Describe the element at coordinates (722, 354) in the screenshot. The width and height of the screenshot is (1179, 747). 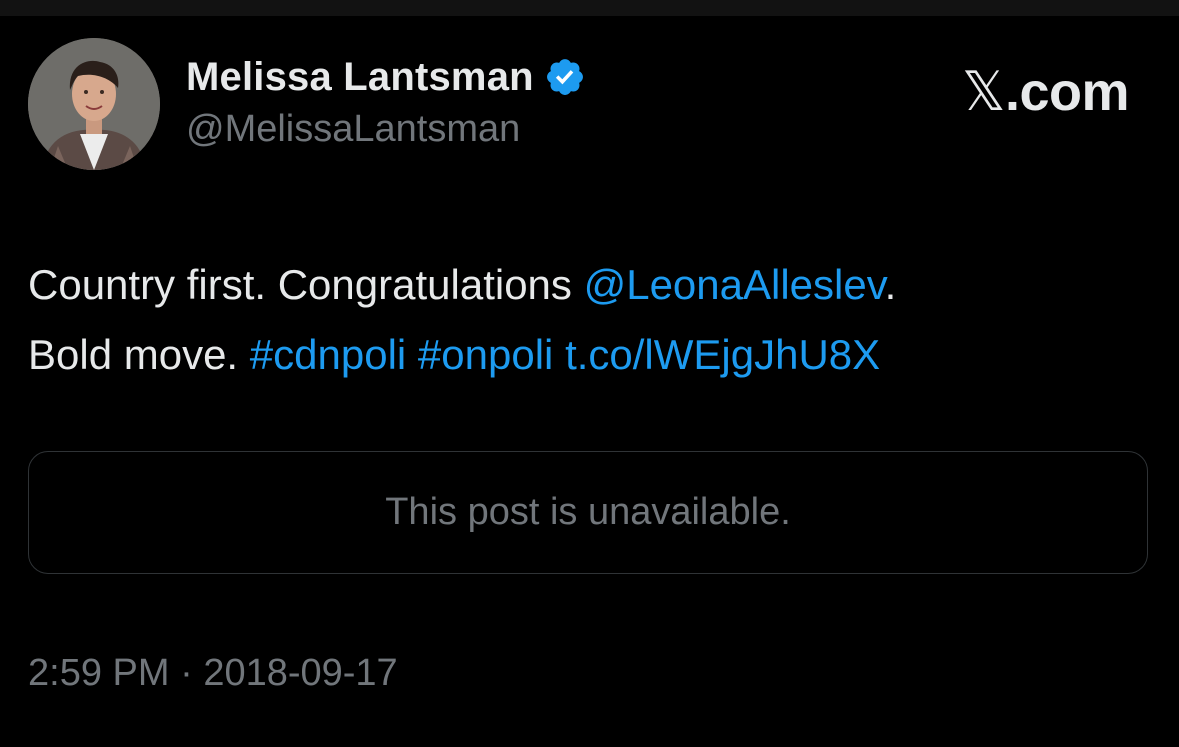
I see `url-link: t.co/lWEjgJhU8X` at that location.